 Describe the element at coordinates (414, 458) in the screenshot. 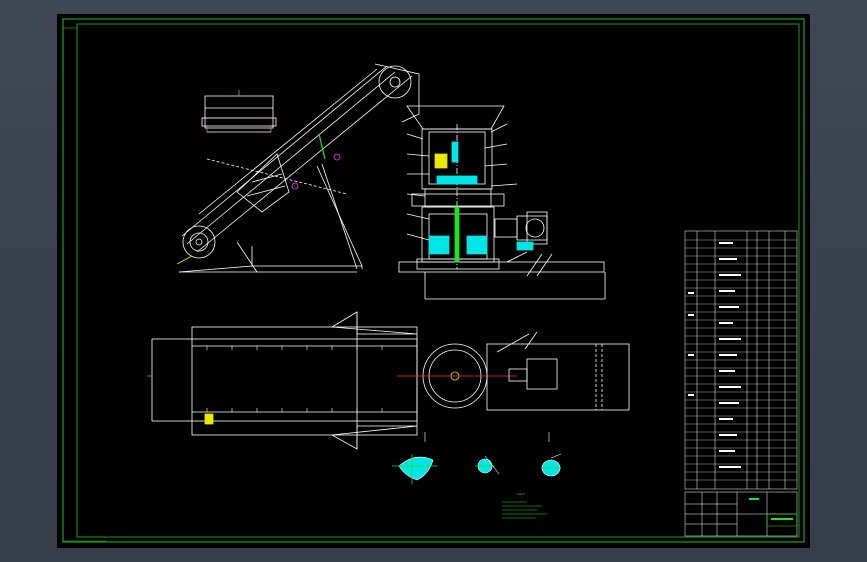

I see `section-a` at that location.